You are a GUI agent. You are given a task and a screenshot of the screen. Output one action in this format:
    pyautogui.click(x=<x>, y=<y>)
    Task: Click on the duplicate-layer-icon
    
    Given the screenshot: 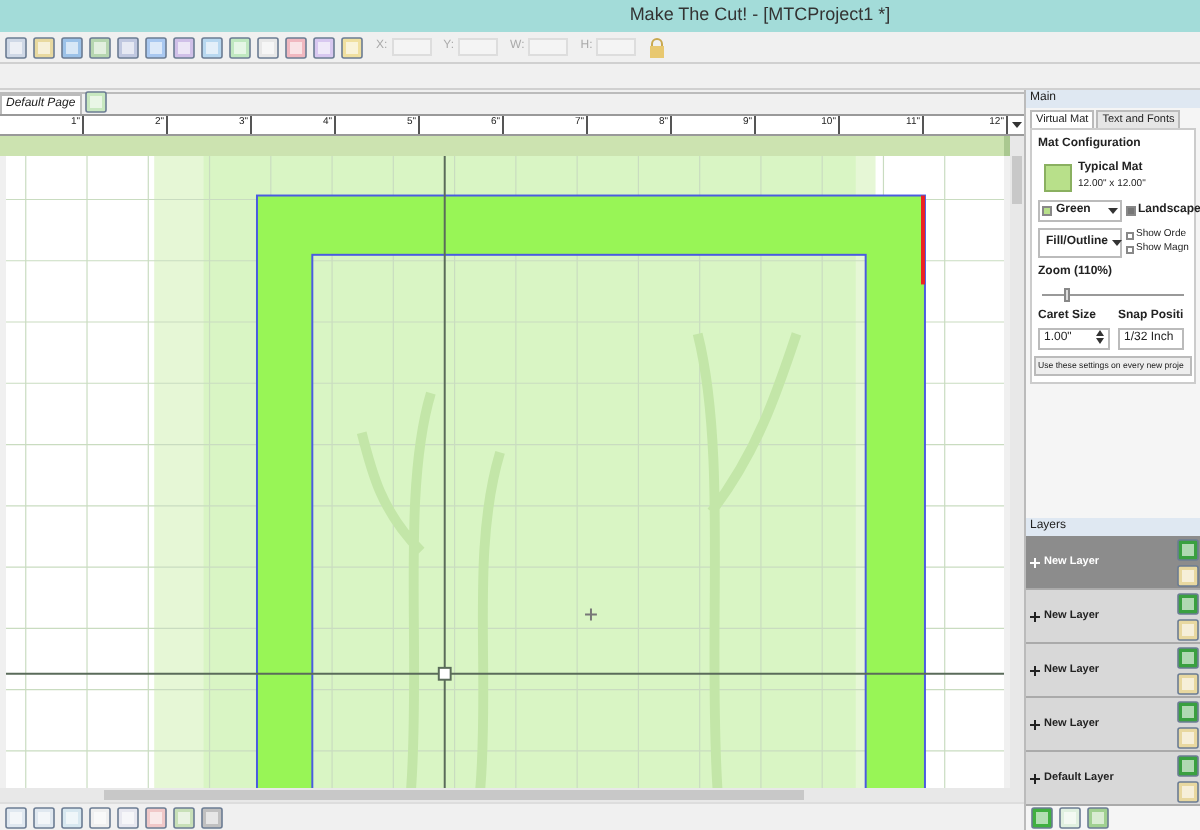 What is the action you would take?
    pyautogui.click(x=1070, y=818)
    